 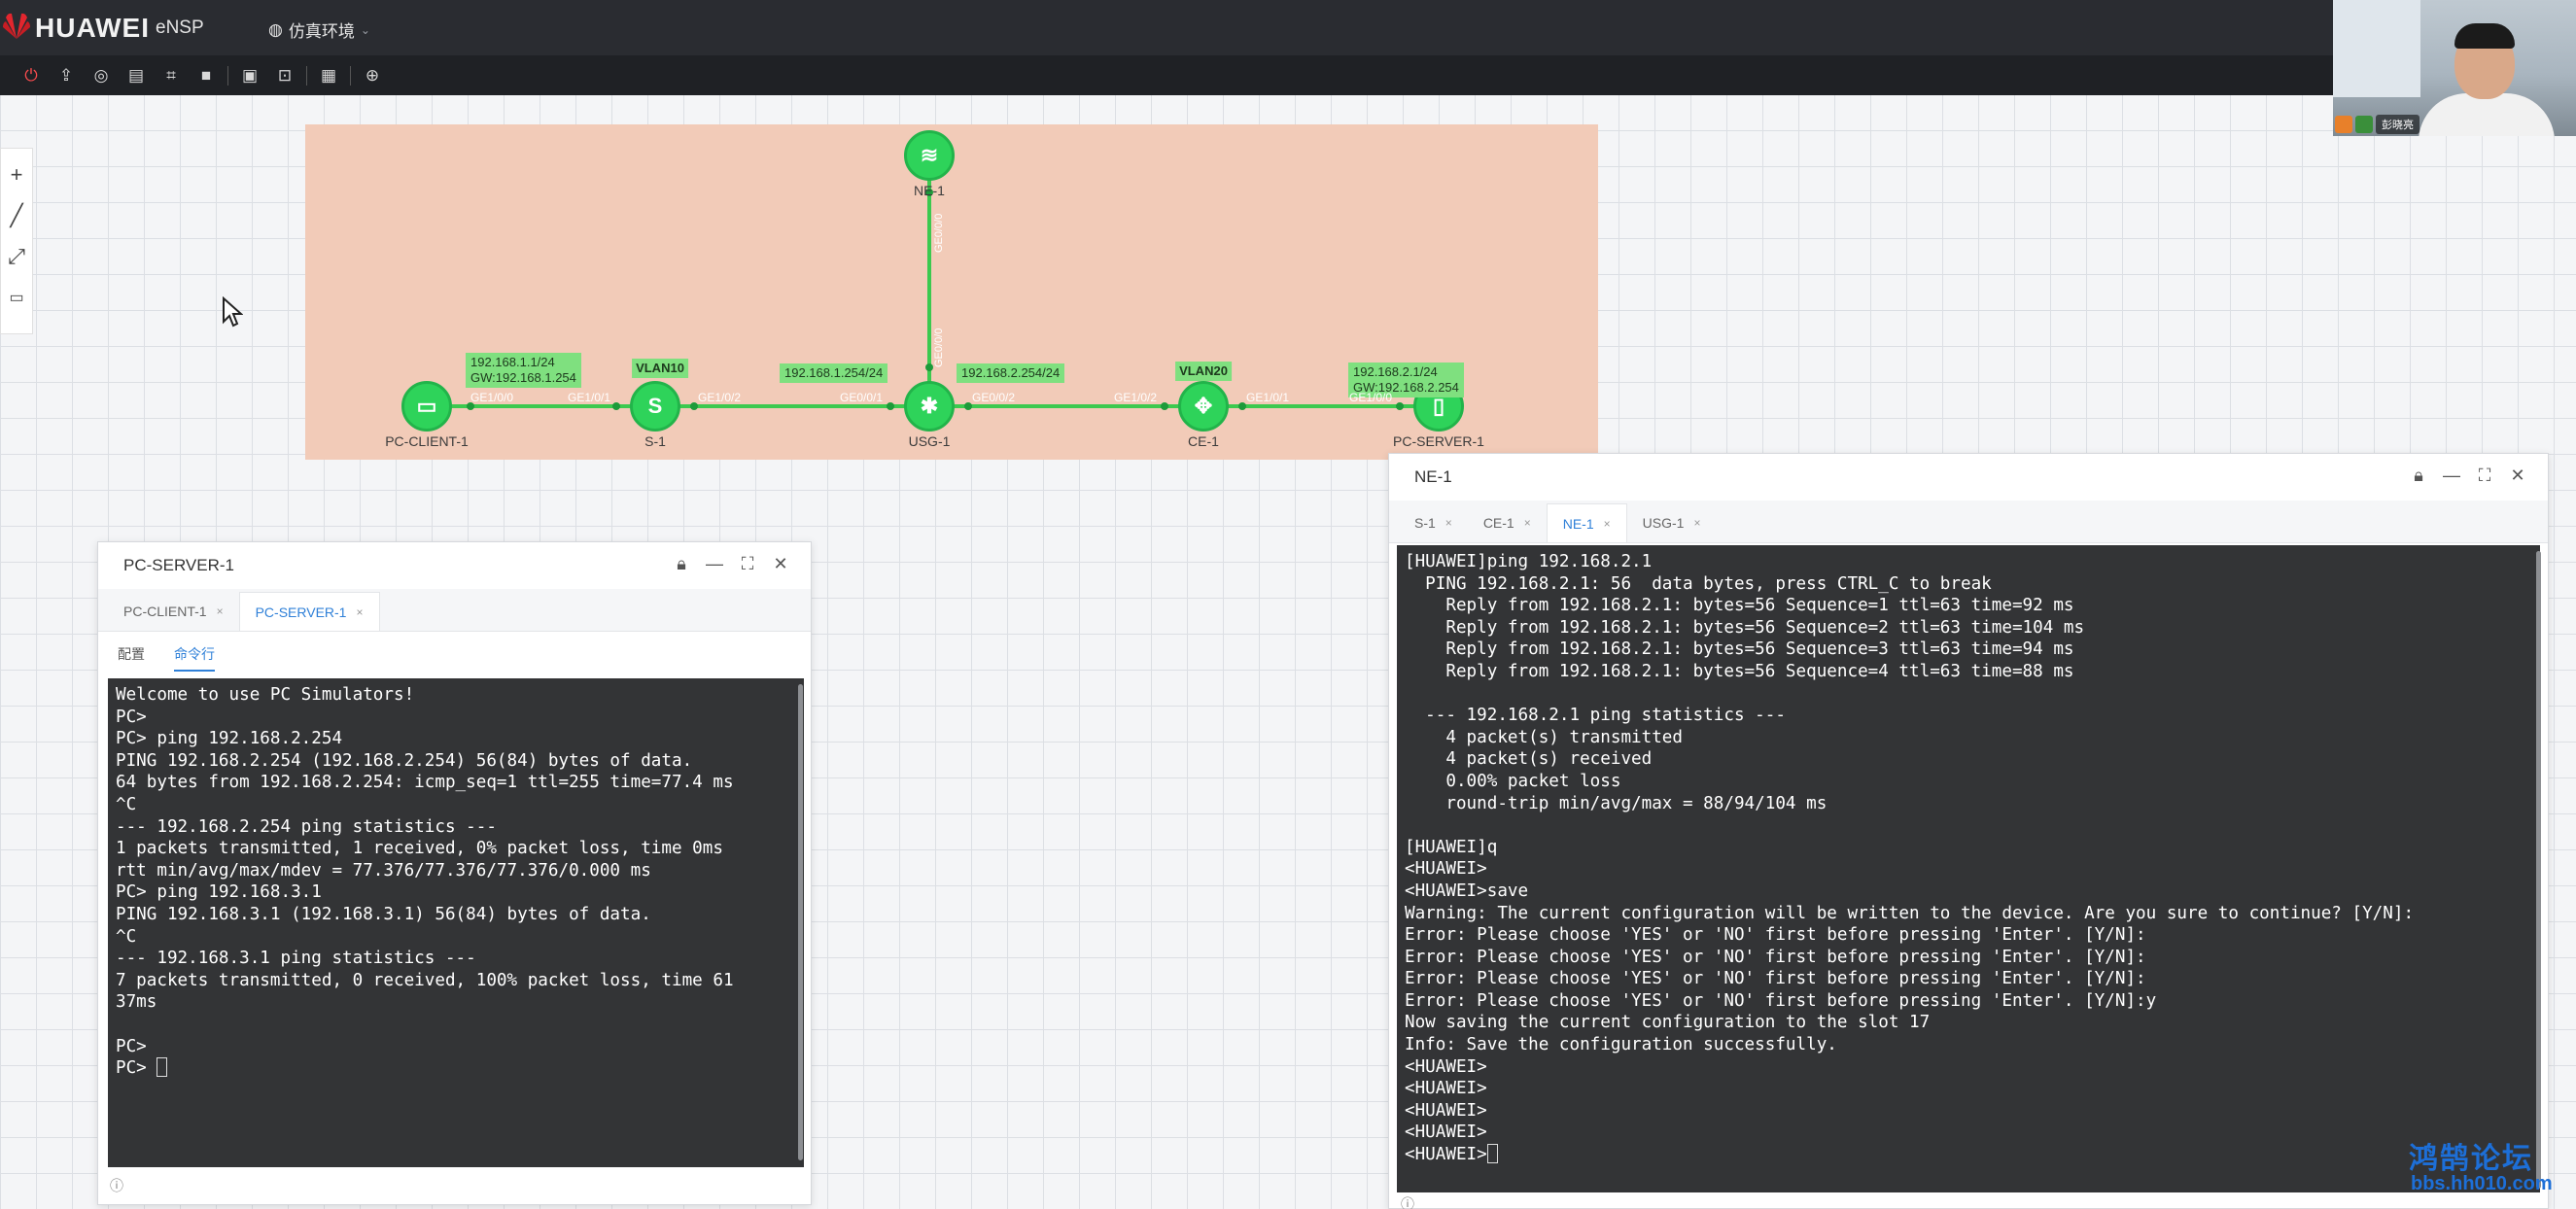 What do you see at coordinates (17, 256) in the screenshot?
I see `fit-icon: ⤢` at bounding box center [17, 256].